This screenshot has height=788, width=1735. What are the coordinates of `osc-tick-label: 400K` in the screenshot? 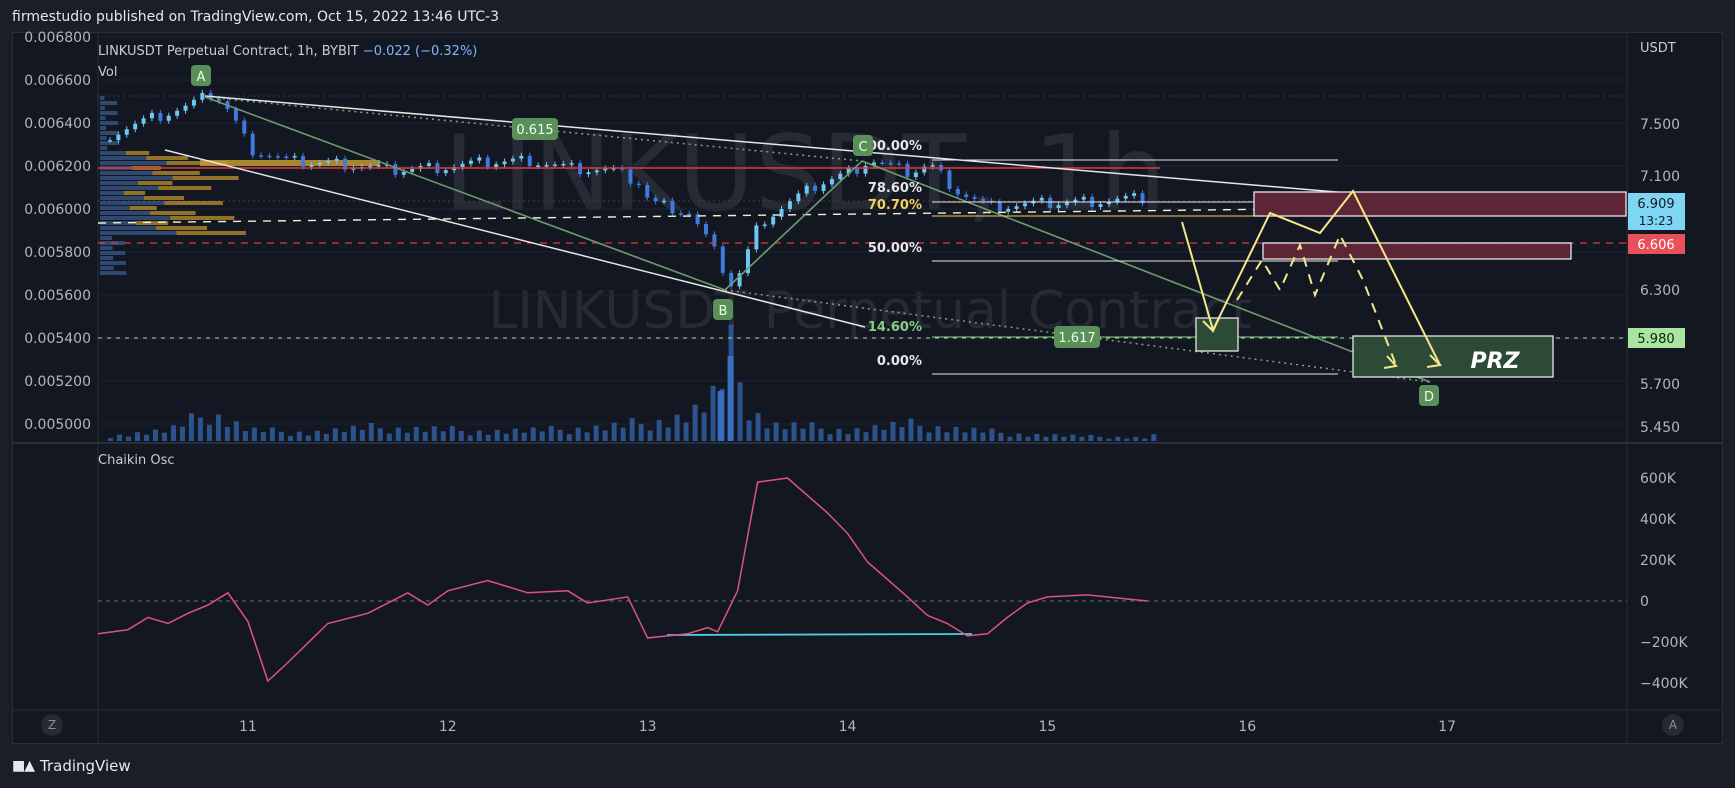 It's located at (1658, 520).